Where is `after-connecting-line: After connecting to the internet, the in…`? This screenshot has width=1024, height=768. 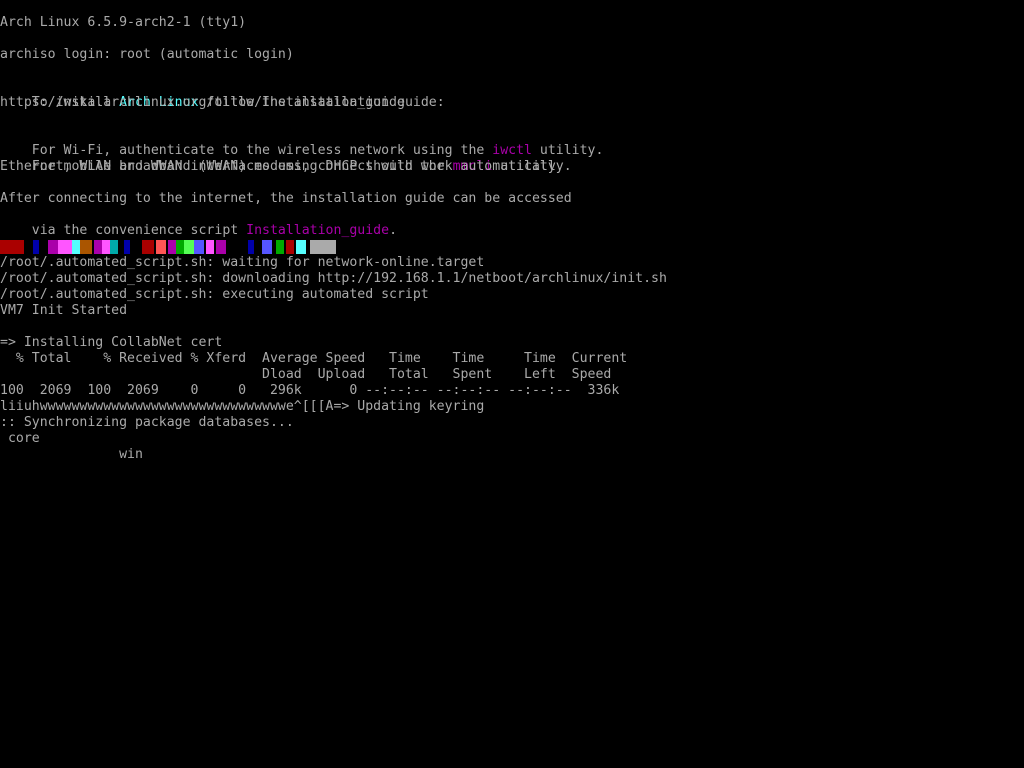
after-connecting-line: After connecting to the internet, the in… is located at coordinates (286, 198).